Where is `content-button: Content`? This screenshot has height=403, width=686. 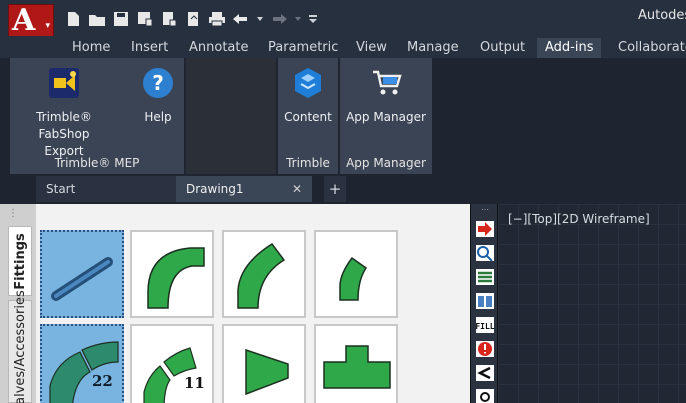 content-button: Content is located at coordinates (308, 96).